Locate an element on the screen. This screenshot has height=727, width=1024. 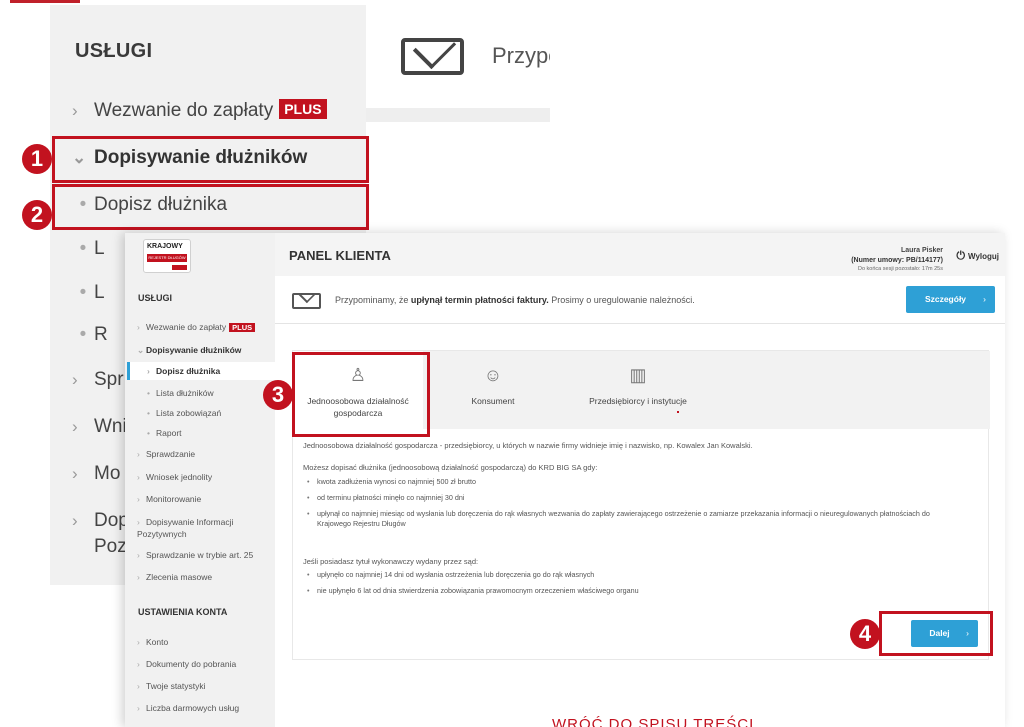
sidebar-item-dokumenty: › Dokumenty do pobrania is located at coordinates (186, 664).